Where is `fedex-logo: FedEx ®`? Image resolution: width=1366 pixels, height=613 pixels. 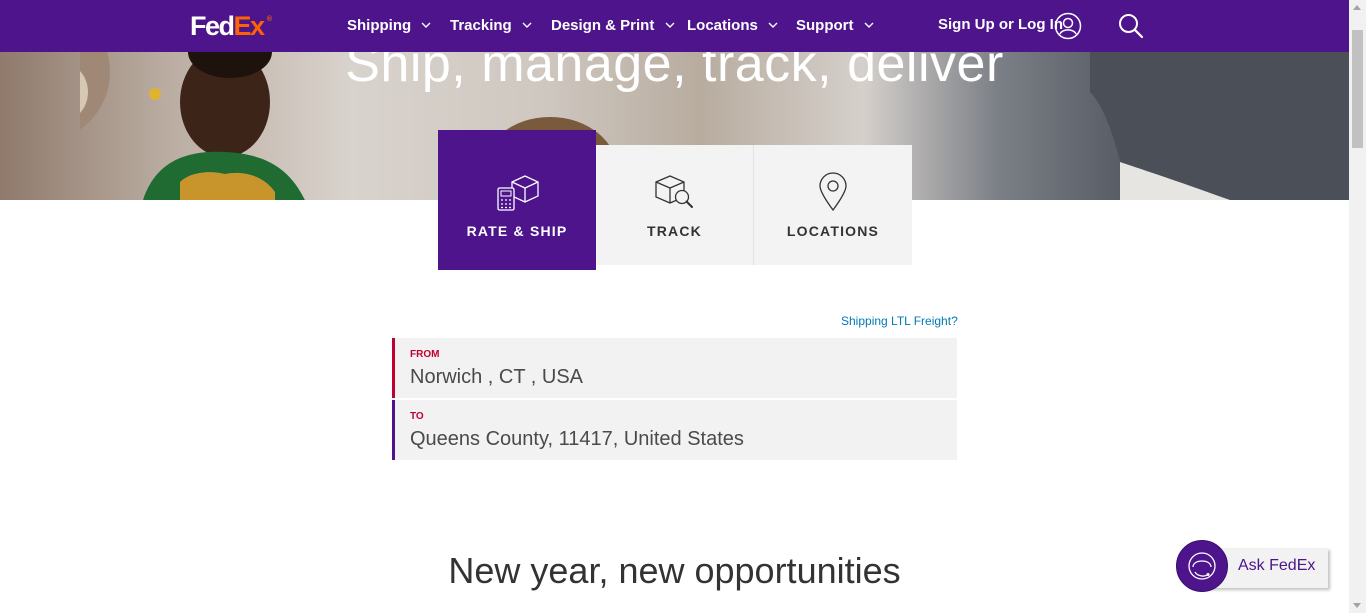
fedex-logo: FedEx ® is located at coordinates (231, 26).